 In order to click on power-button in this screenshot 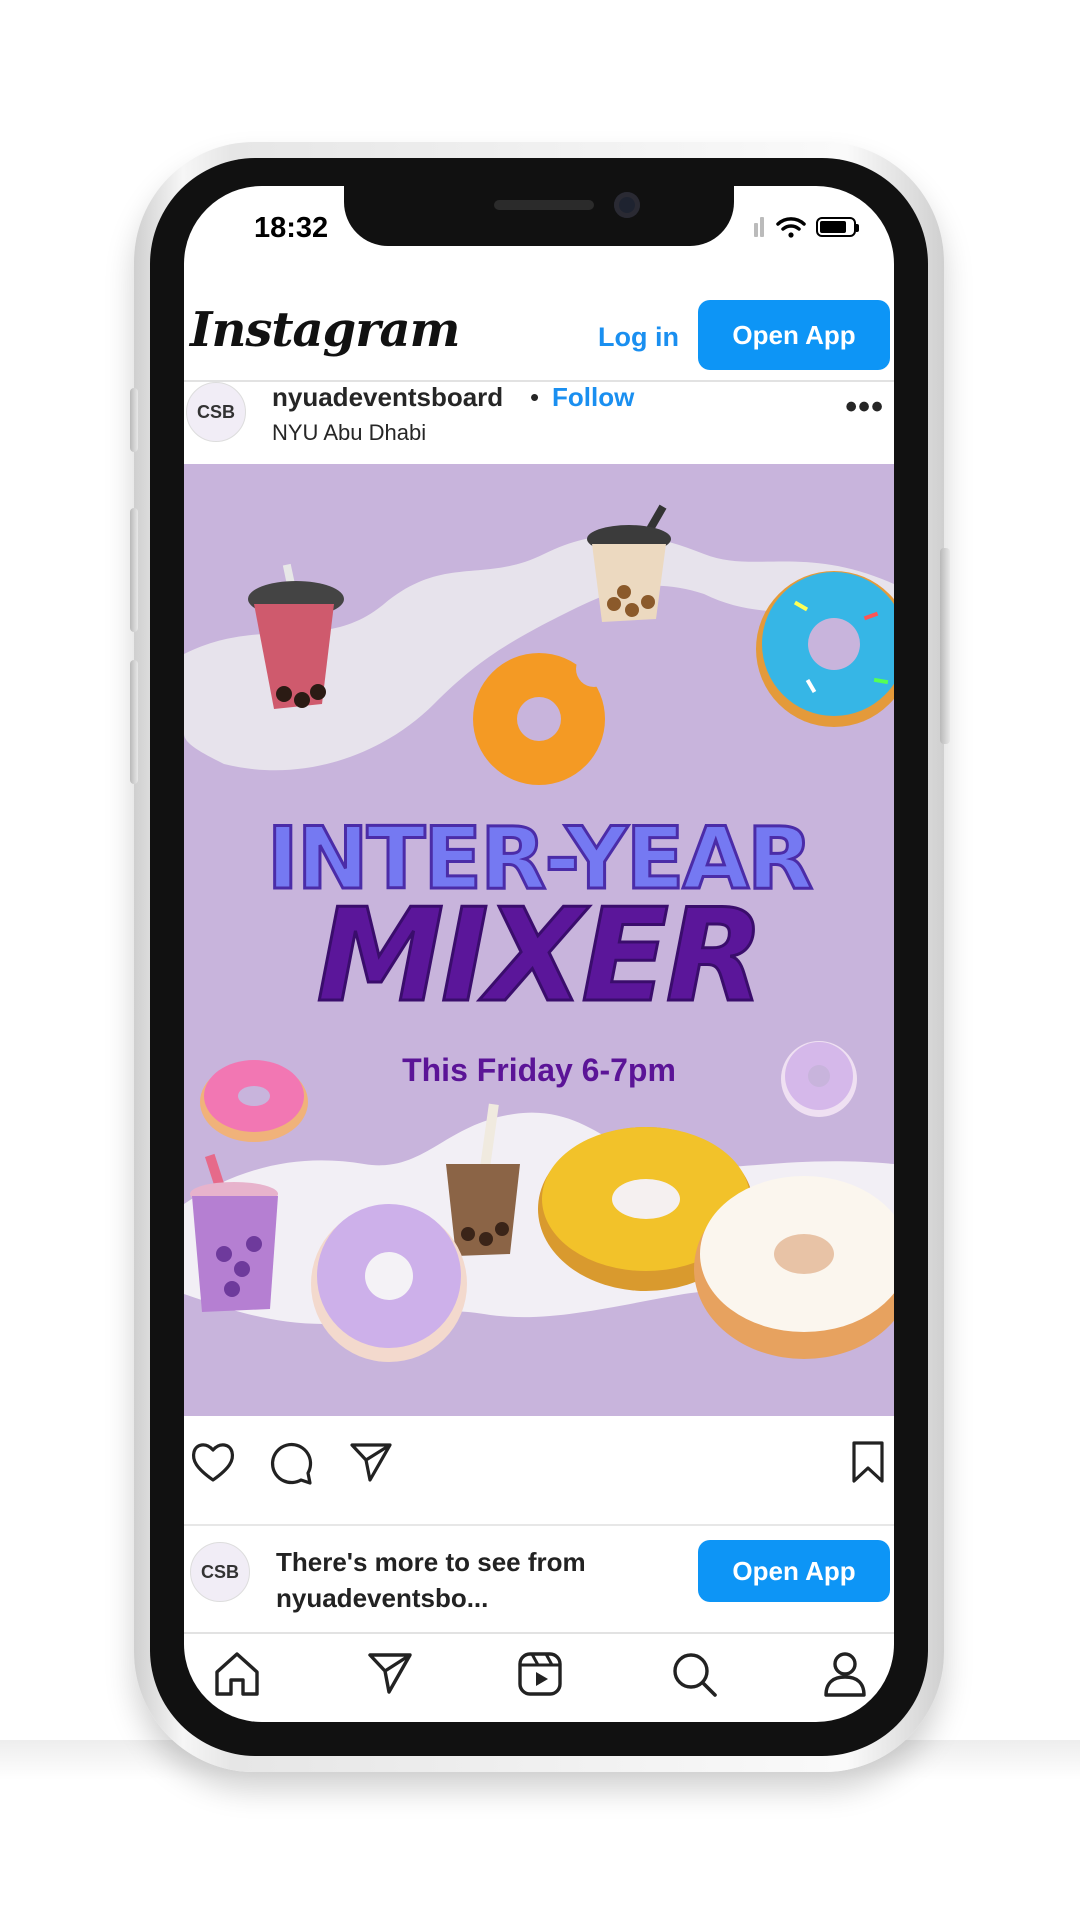, I will do `click(945, 646)`.